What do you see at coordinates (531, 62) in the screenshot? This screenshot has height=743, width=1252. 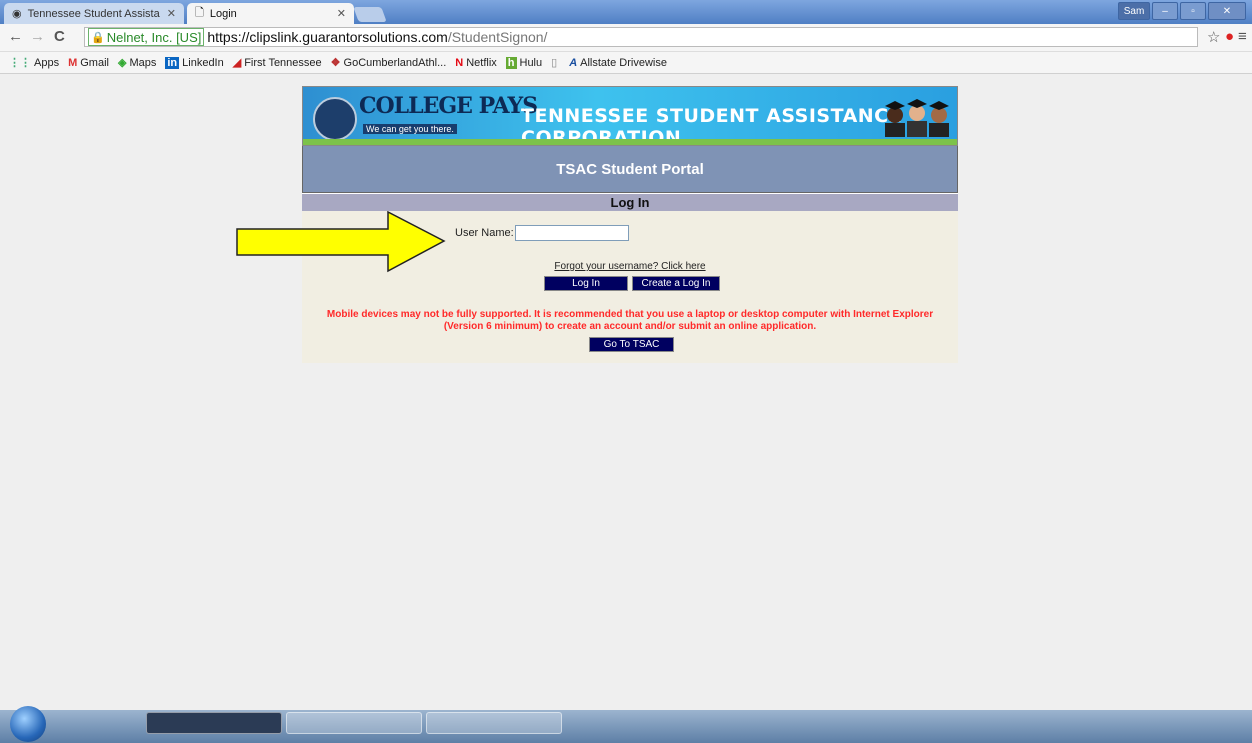 I see `bookmark-label: Hulu` at bounding box center [531, 62].